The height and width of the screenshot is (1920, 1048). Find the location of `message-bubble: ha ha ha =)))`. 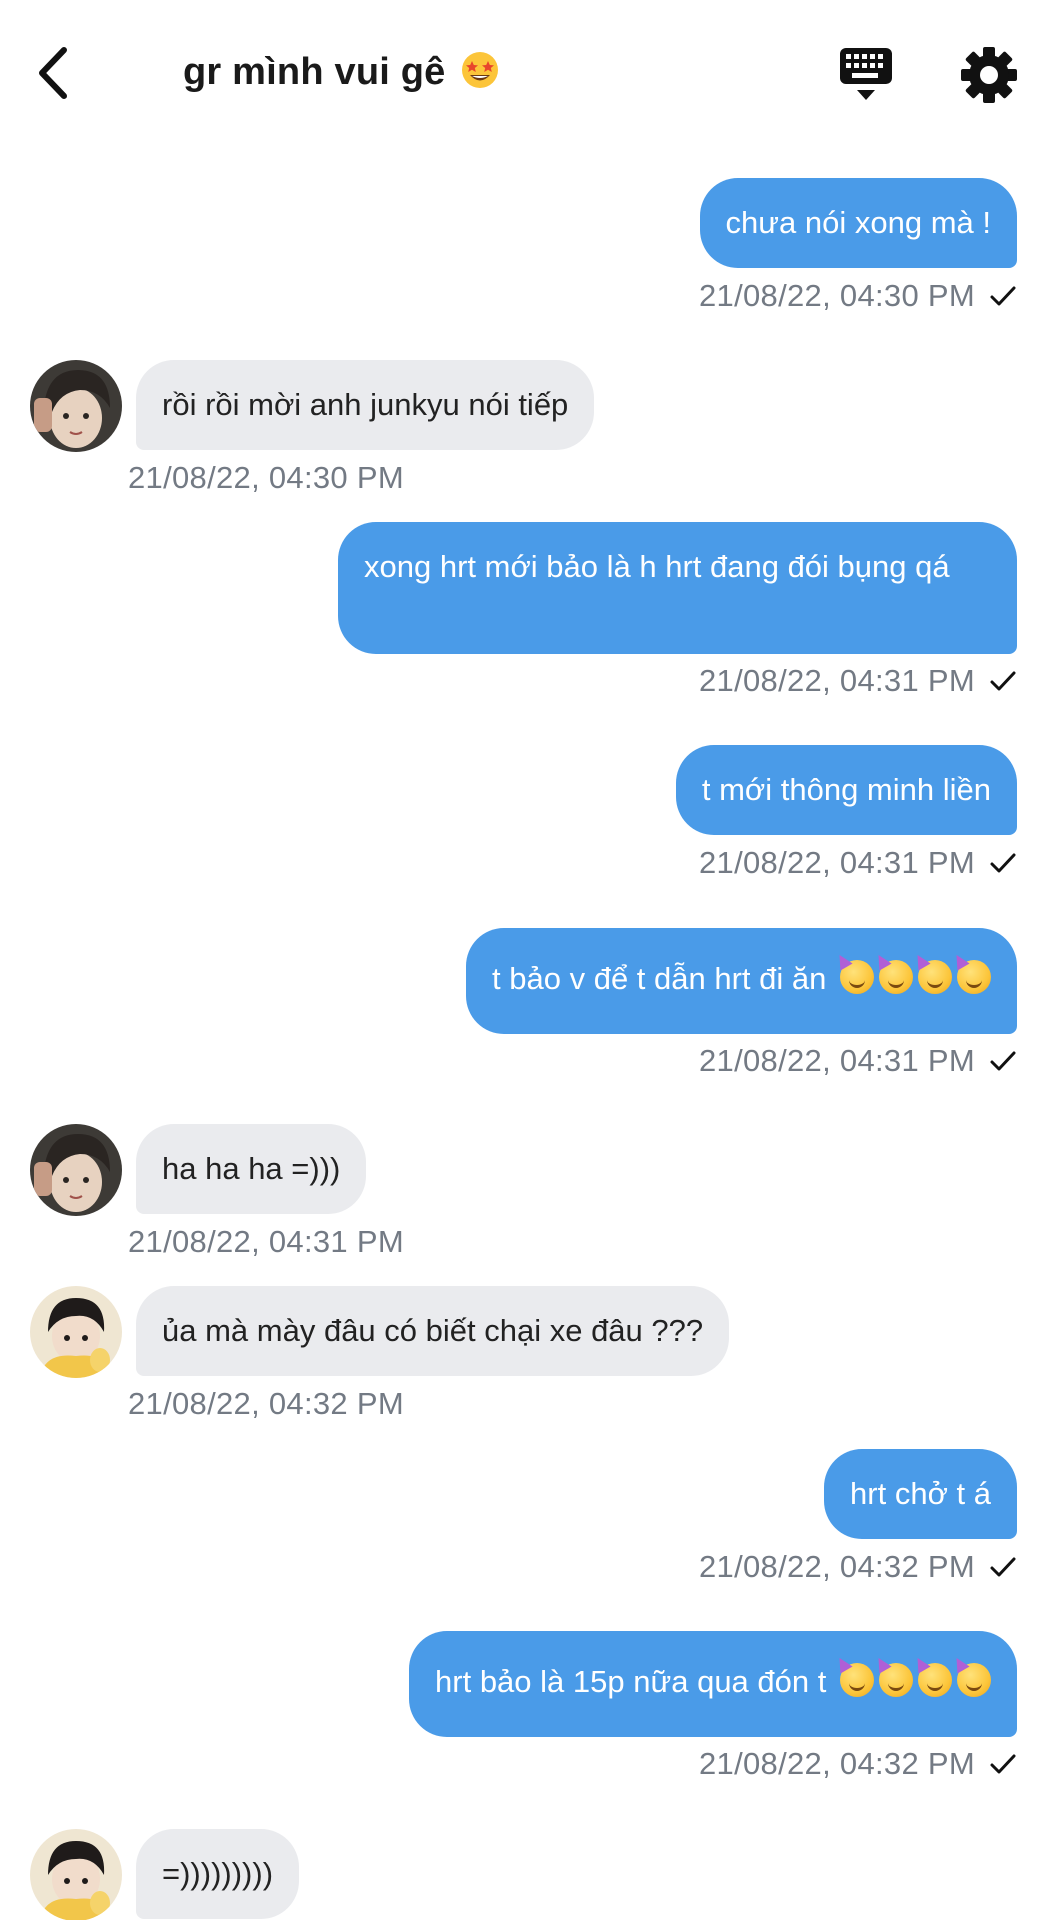

message-bubble: ha ha ha =))) is located at coordinates (251, 1169).